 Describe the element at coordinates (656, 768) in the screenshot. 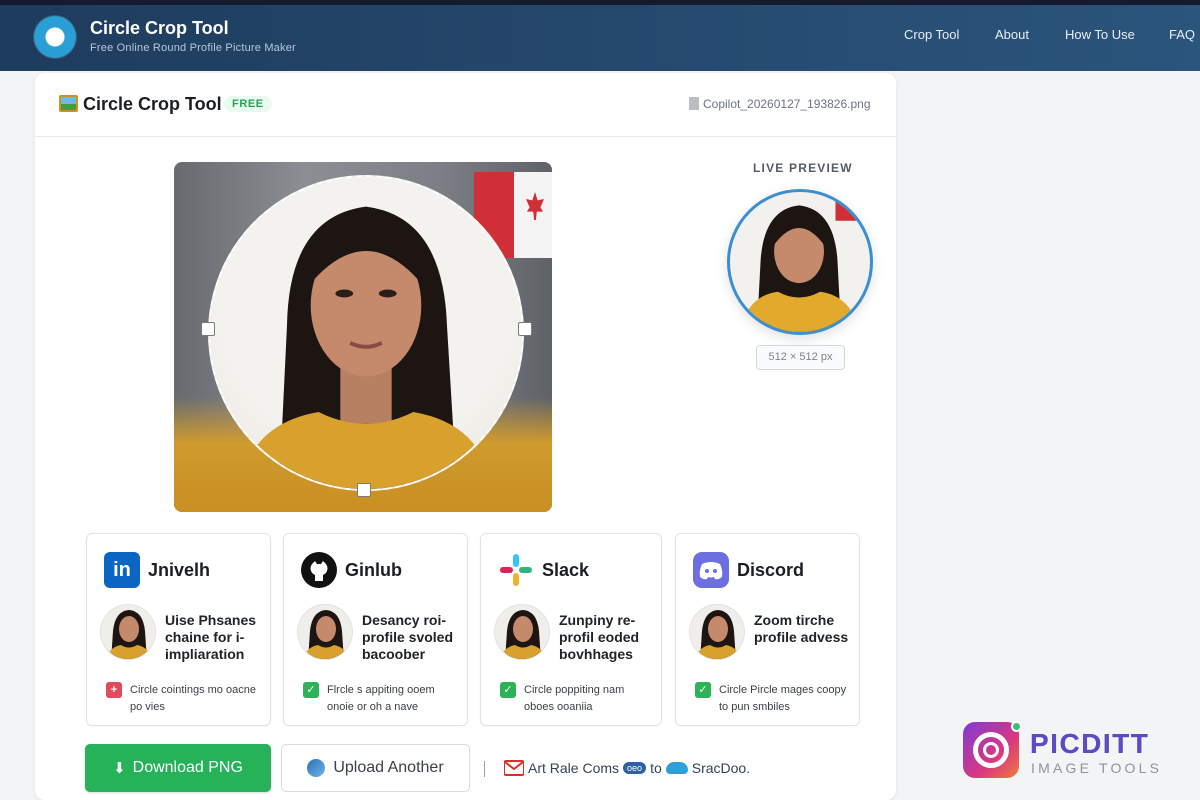

I see `promo-text-b: to` at that location.